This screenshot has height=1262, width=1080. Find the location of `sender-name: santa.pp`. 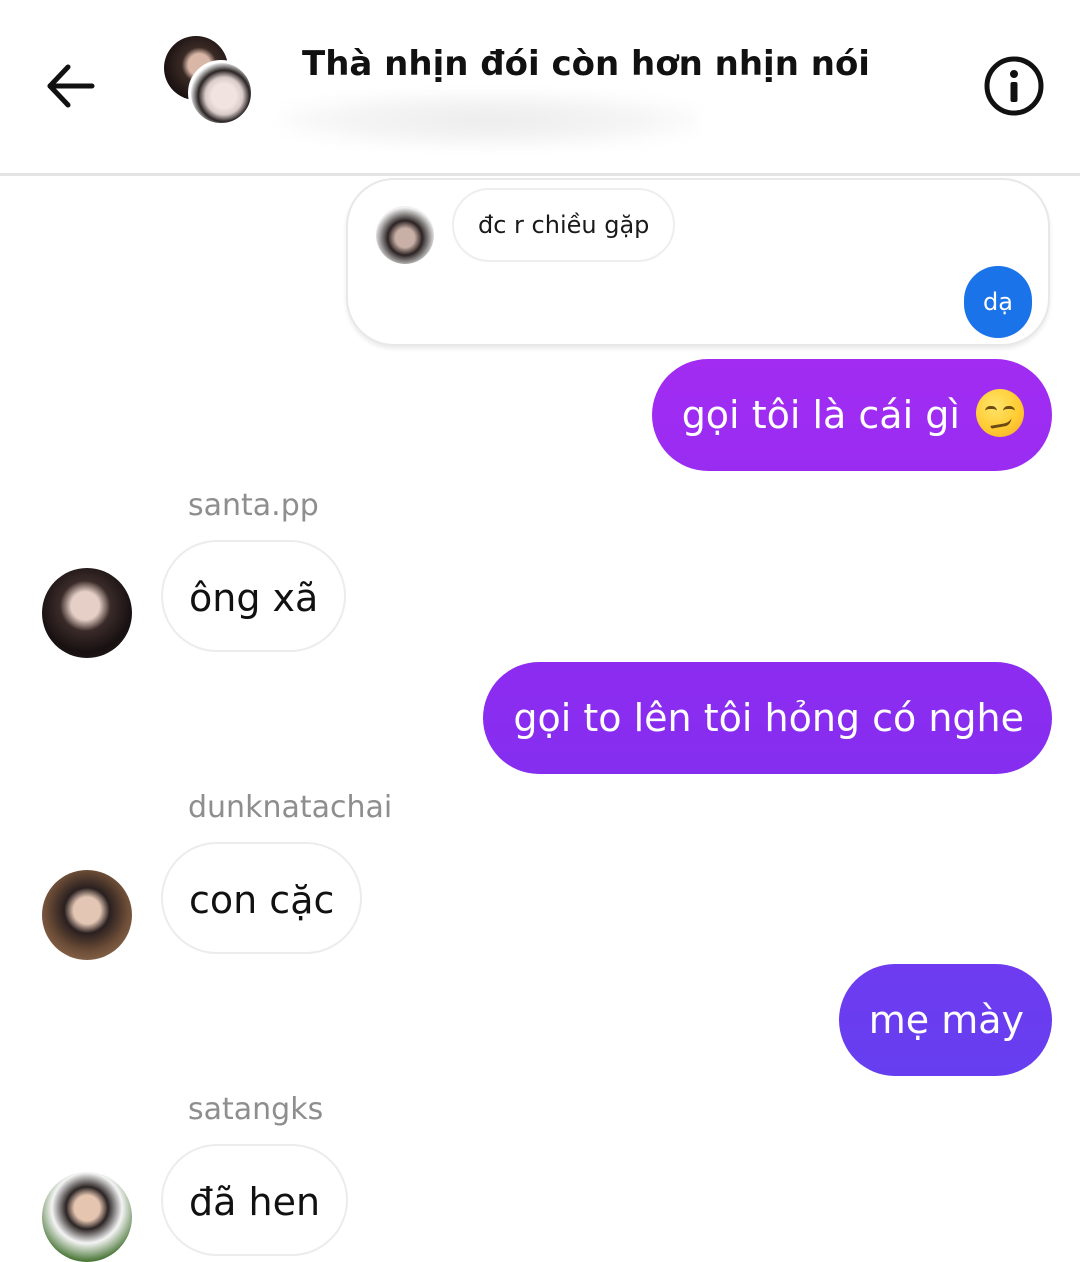

sender-name: santa.pp is located at coordinates (253, 505).